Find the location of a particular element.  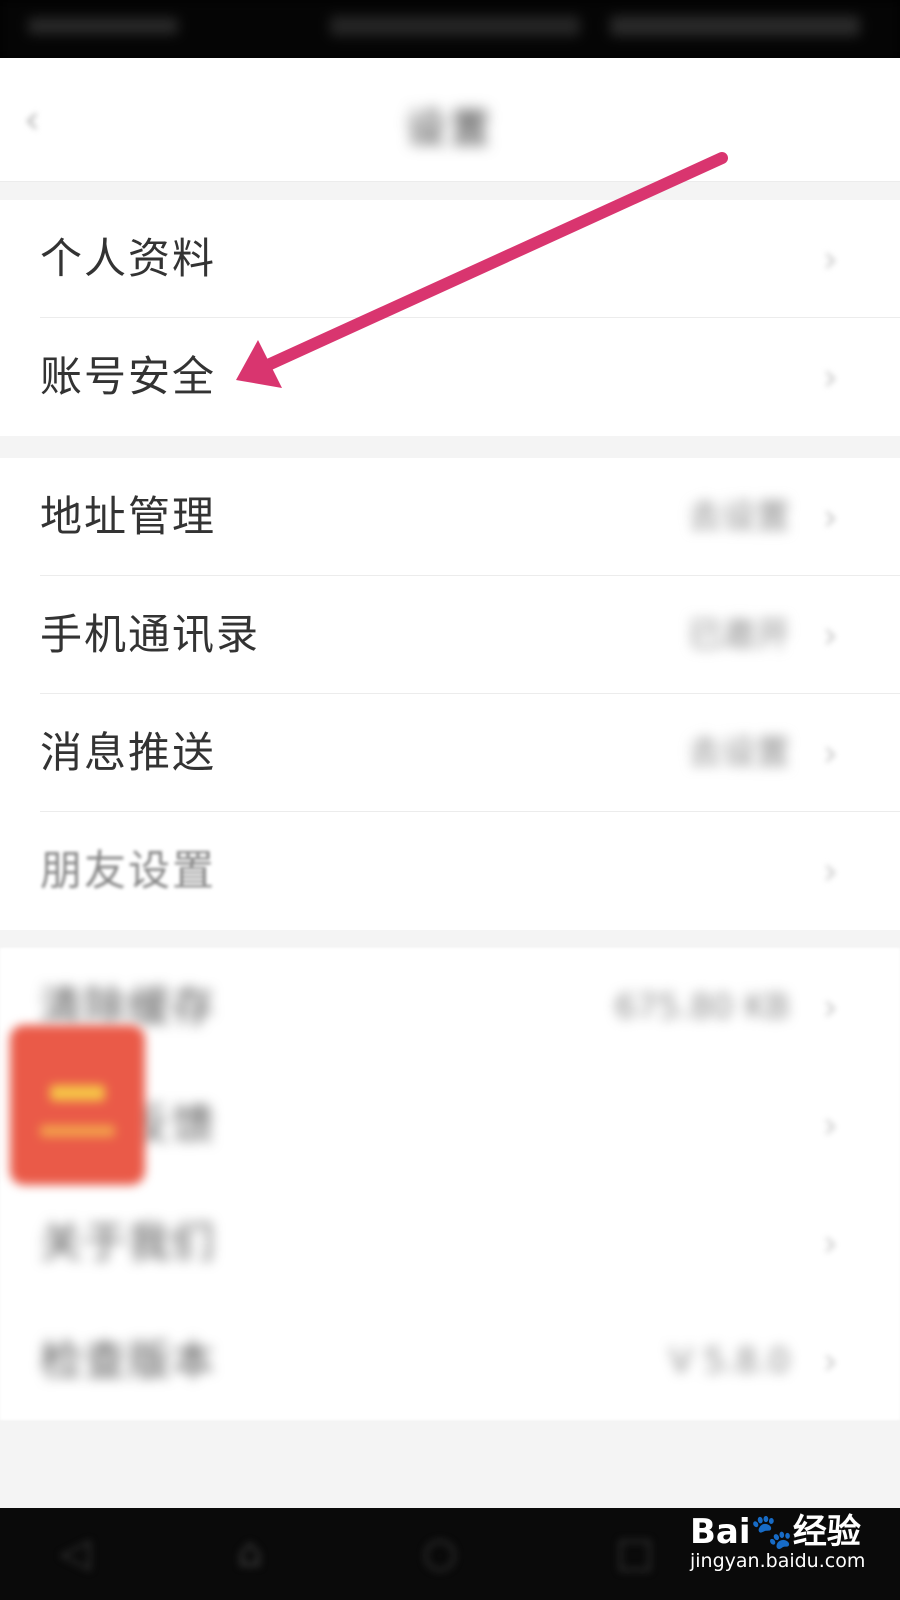

row-label: 检查版本 is located at coordinates (128, 1360).